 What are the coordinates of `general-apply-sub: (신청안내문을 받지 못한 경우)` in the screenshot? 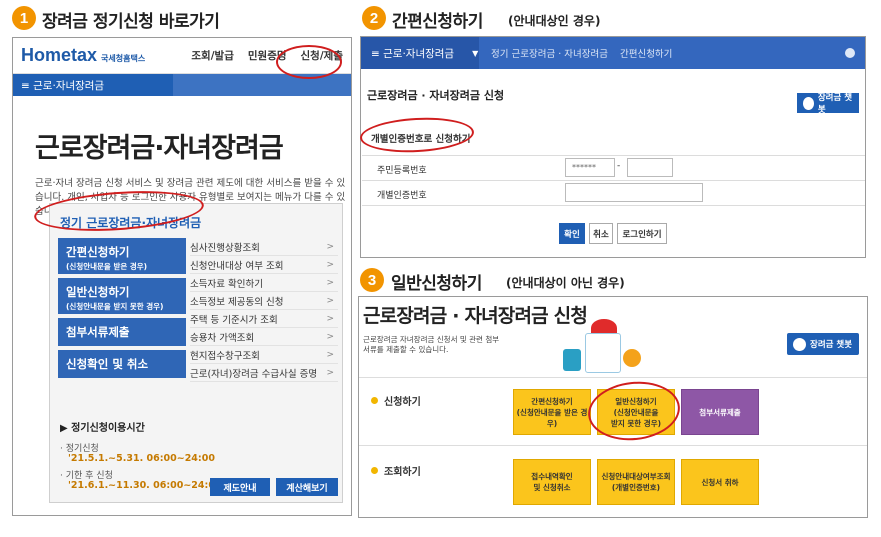 It's located at (115, 306).